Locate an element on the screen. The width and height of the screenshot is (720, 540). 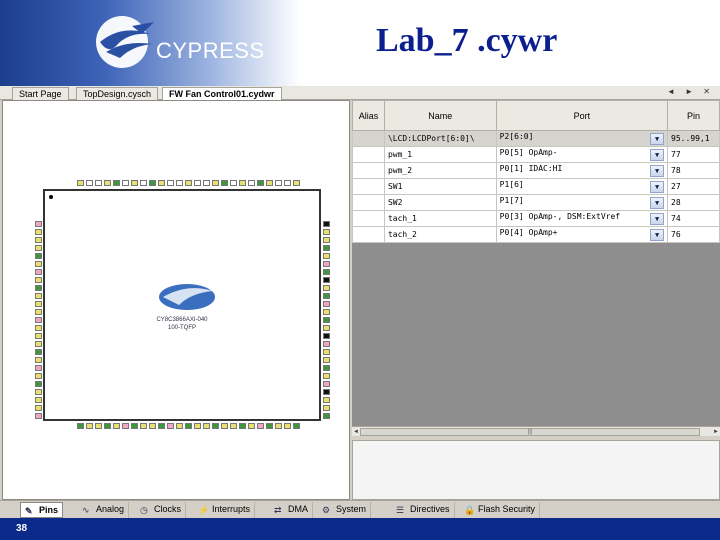
name-cell: tach_2 is located at coordinates (440, 234).